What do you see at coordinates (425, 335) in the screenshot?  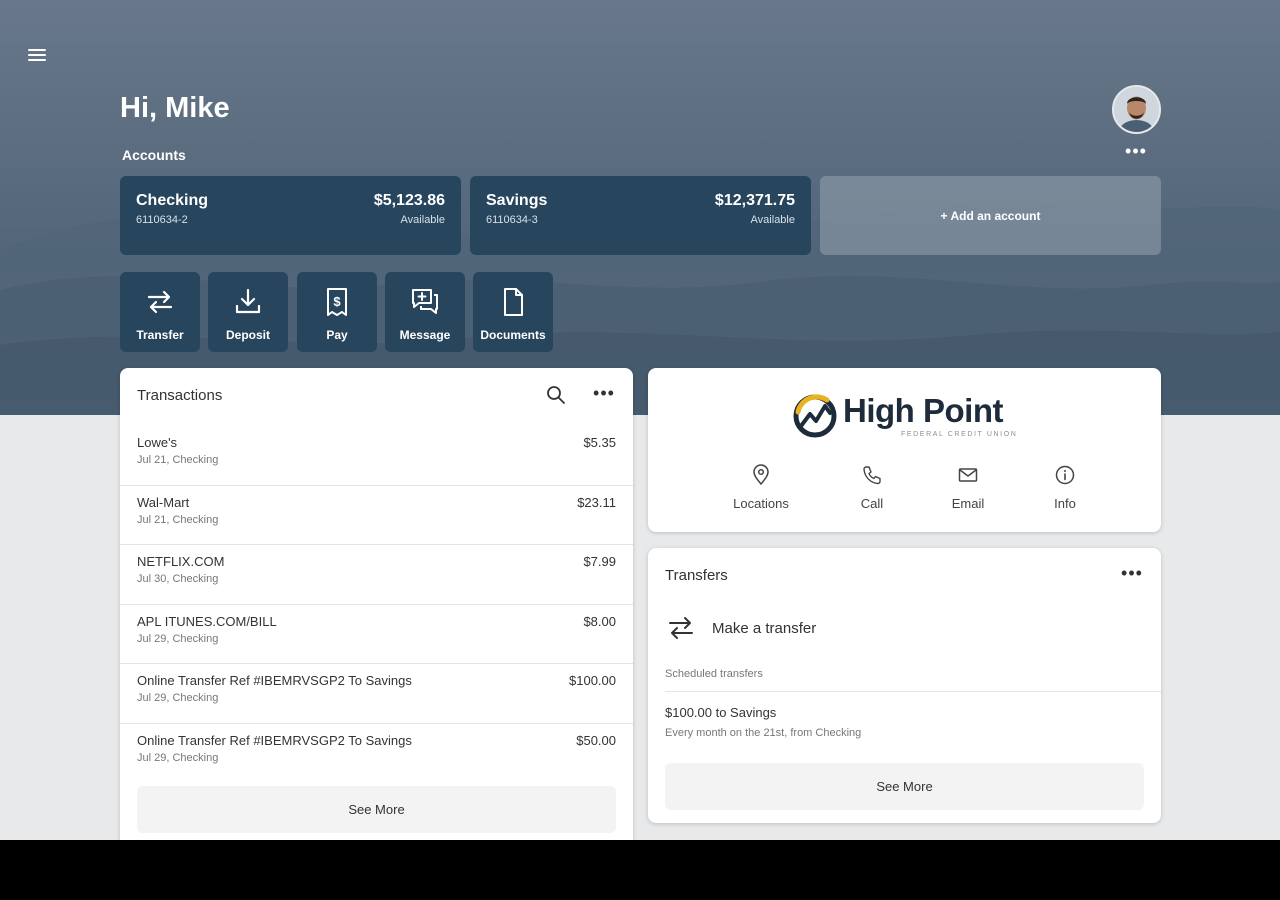 I see `action-label: Message` at bounding box center [425, 335].